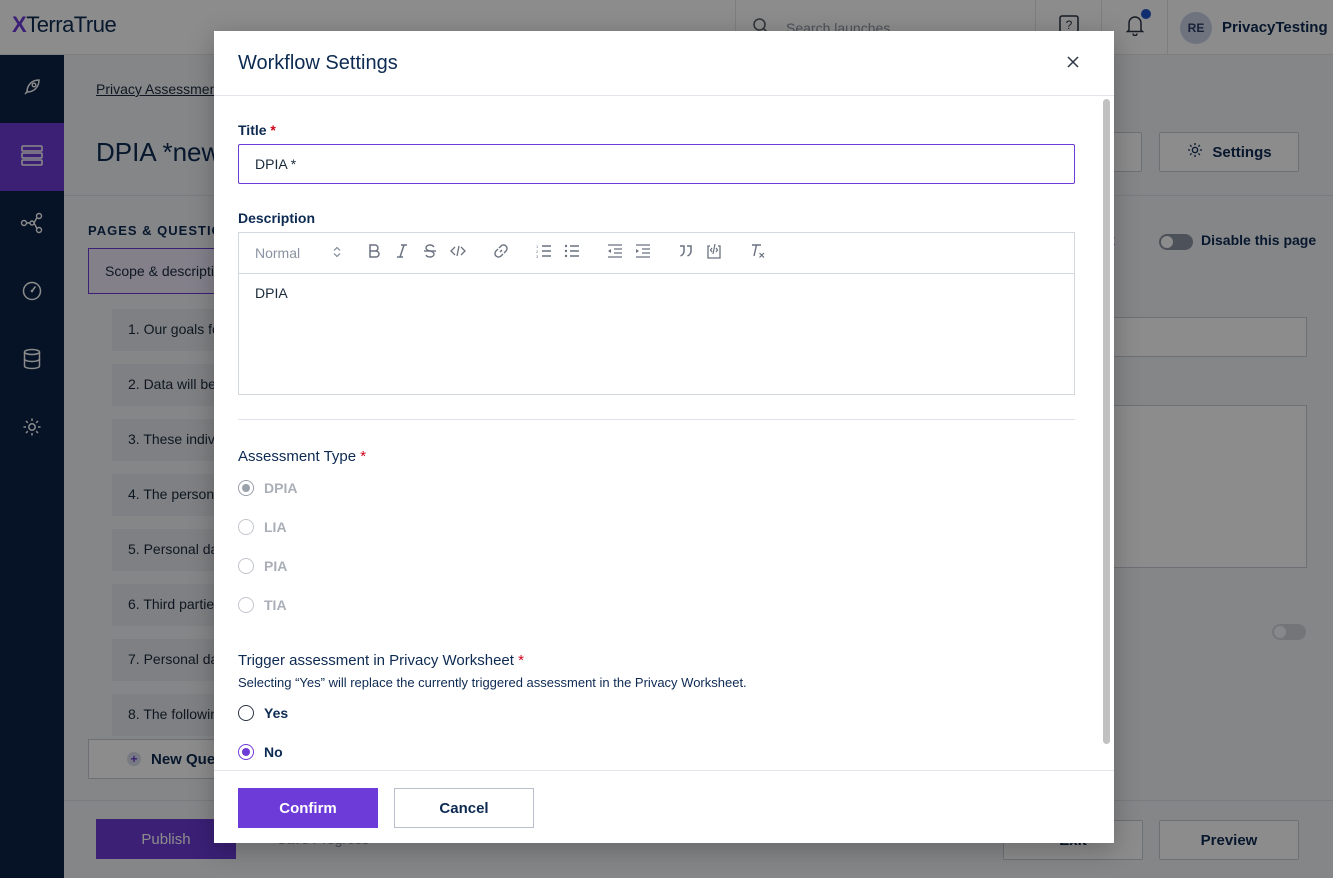  I want to click on assessment-type-label: Assessment Type *, so click(302, 456).